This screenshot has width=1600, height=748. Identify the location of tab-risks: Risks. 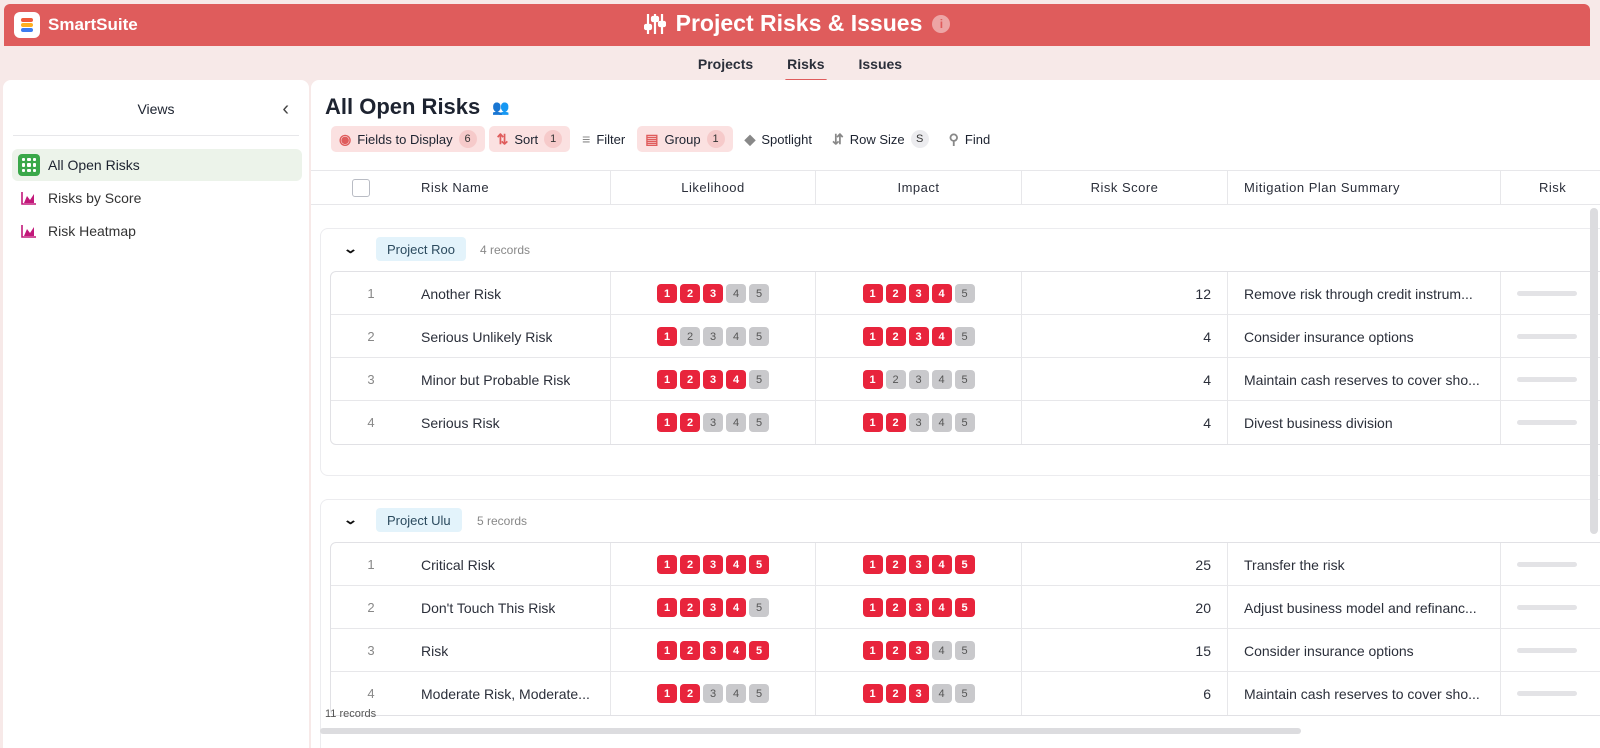
(806, 67).